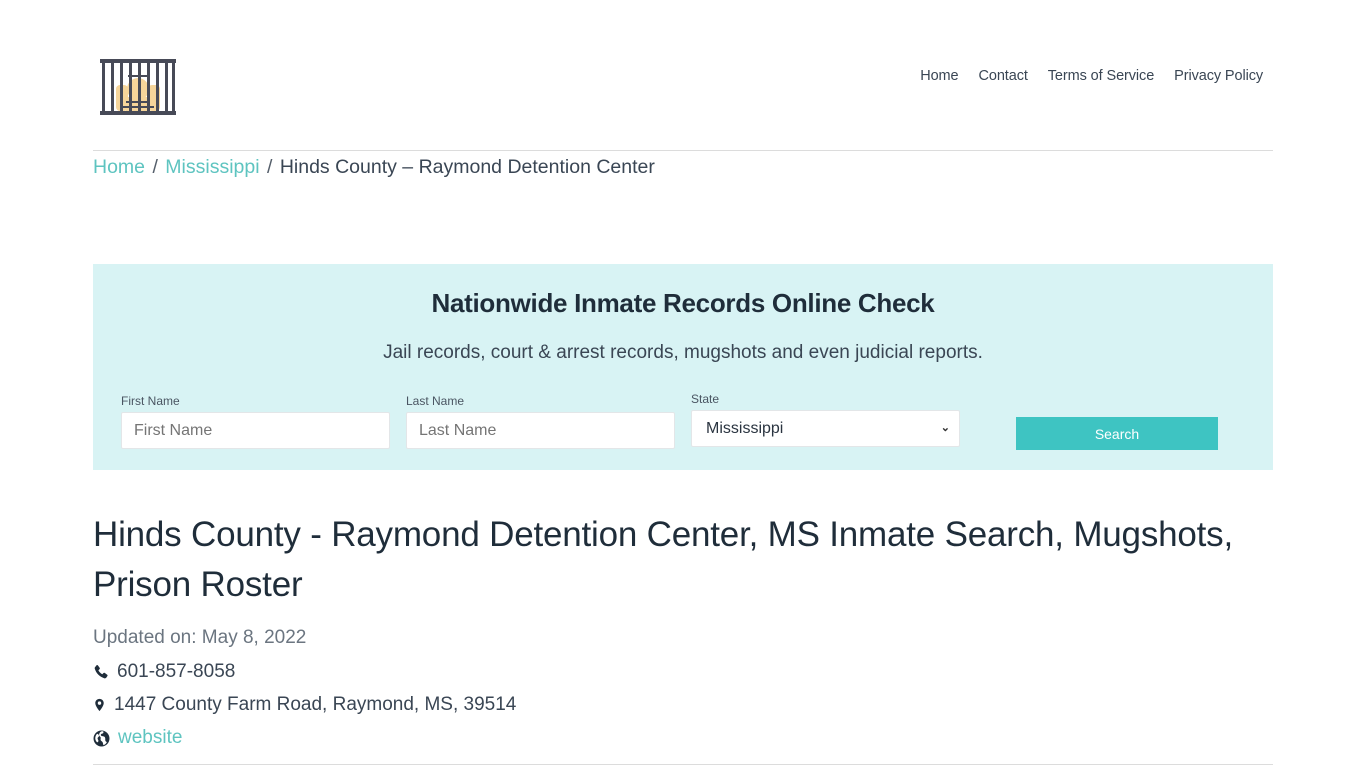 The height and width of the screenshot is (768, 1366). I want to click on nav-terms-of-service: Terms of Service, so click(1101, 76).